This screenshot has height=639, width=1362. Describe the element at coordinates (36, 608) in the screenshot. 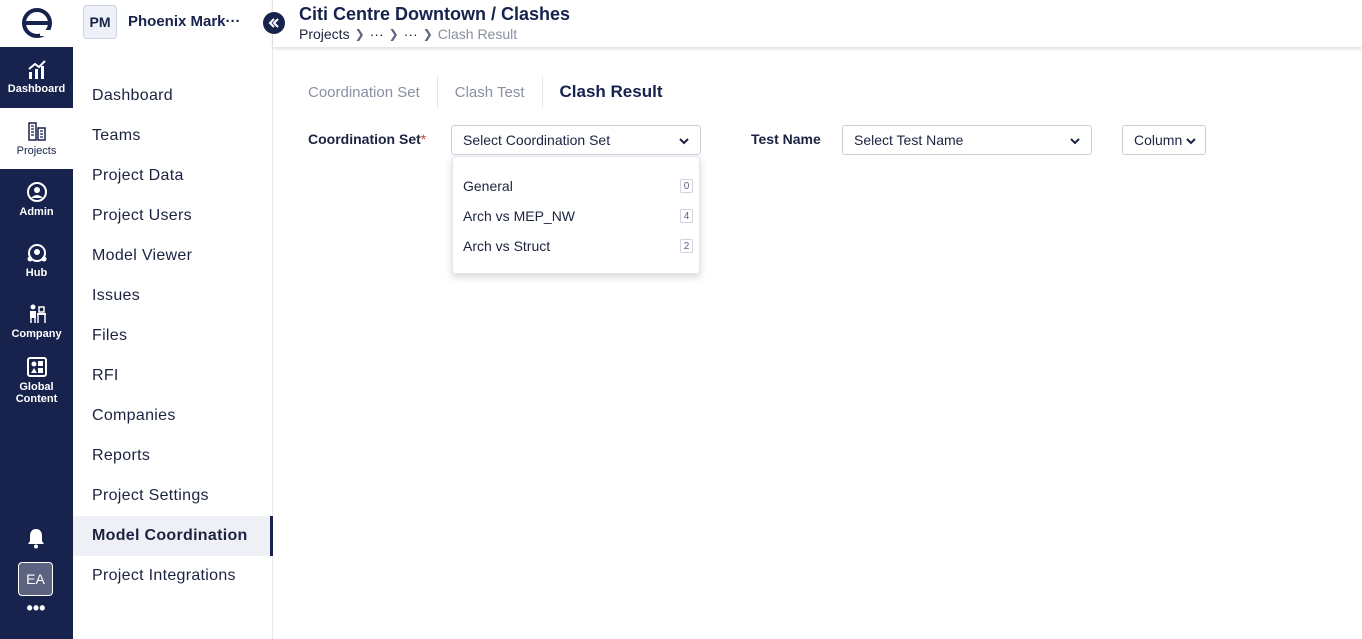

I see `more-options-icon: •••` at that location.